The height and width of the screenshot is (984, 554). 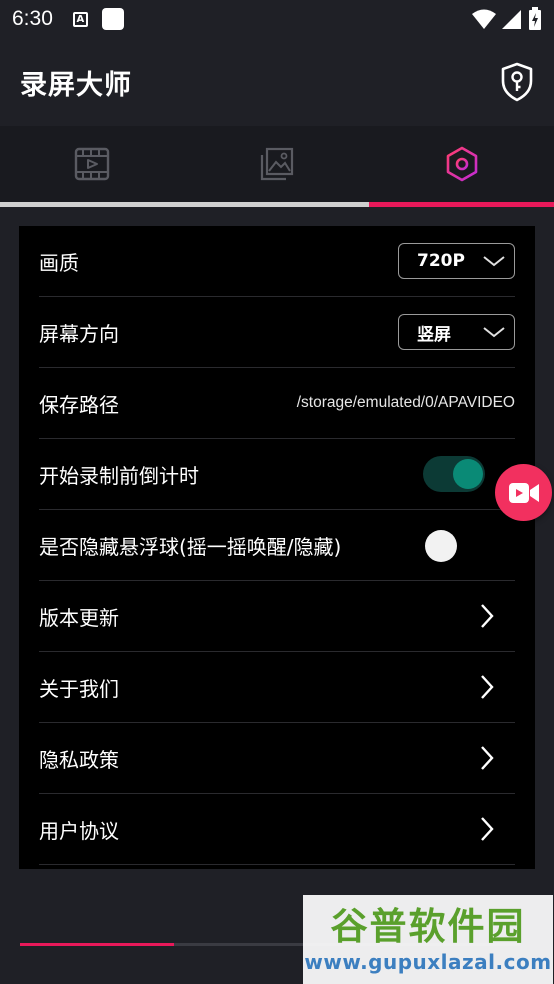 I want to click on bottom-progress-fill, so click(x=97, y=944).